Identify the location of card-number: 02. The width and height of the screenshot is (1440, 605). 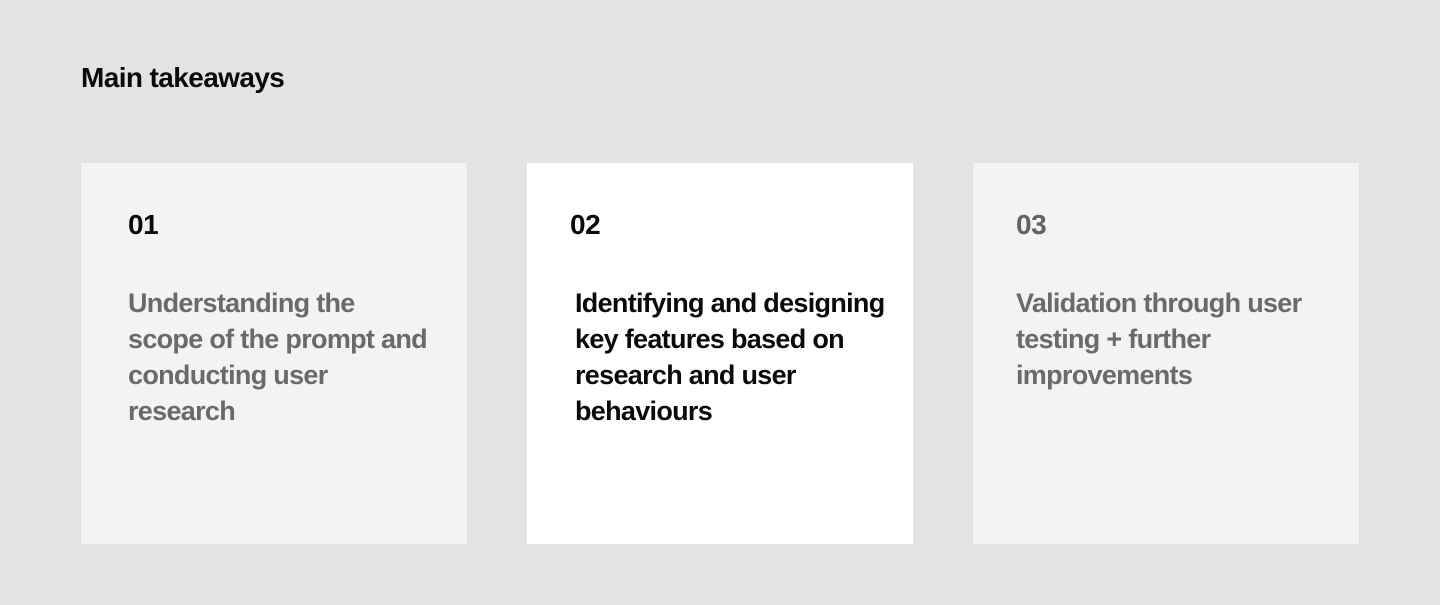
(585, 224).